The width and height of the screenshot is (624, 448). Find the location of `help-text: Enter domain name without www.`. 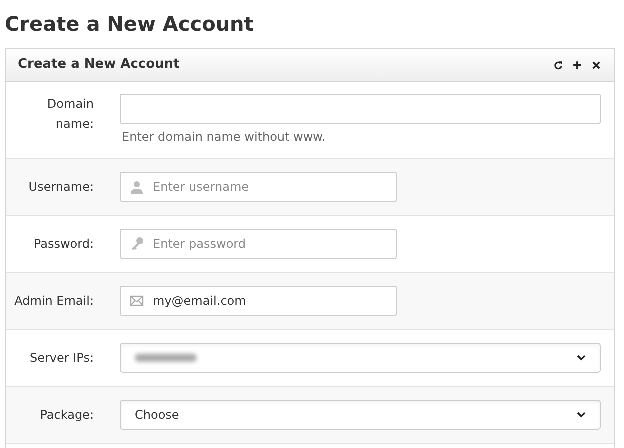

help-text: Enter domain name without www. is located at coordinates (224, 137).